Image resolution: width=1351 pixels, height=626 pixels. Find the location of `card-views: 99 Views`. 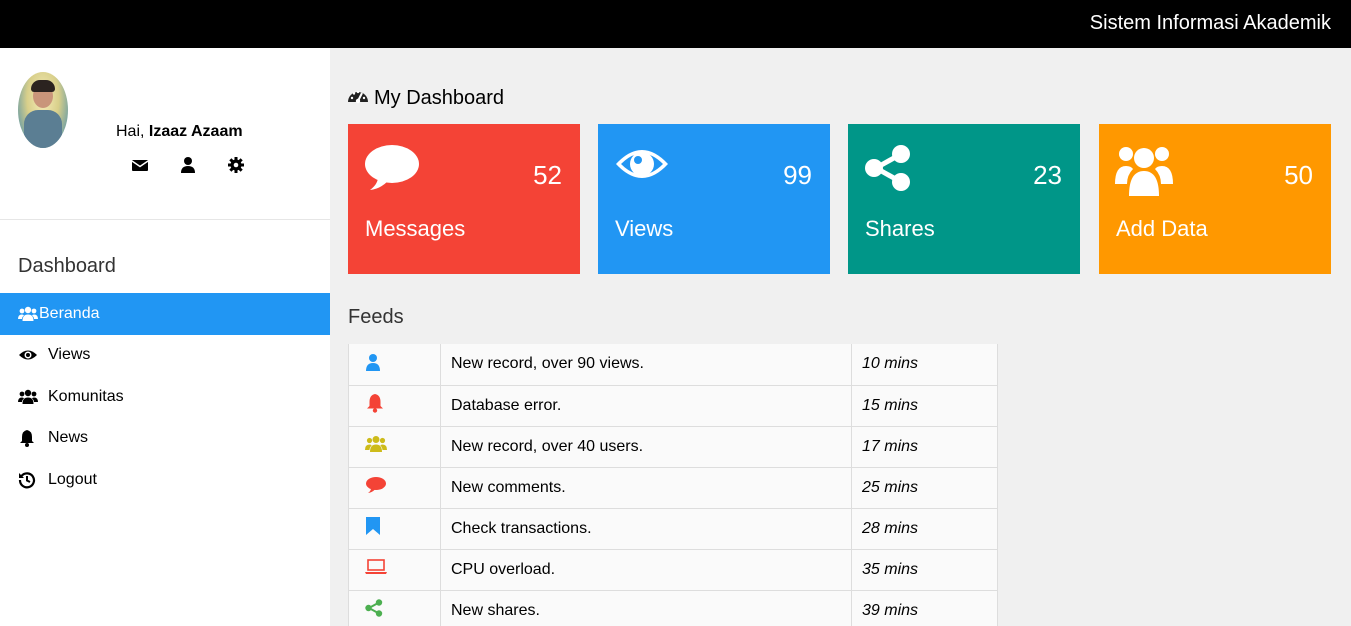

card-views: 99 Views is located at coordinates (714, 199).